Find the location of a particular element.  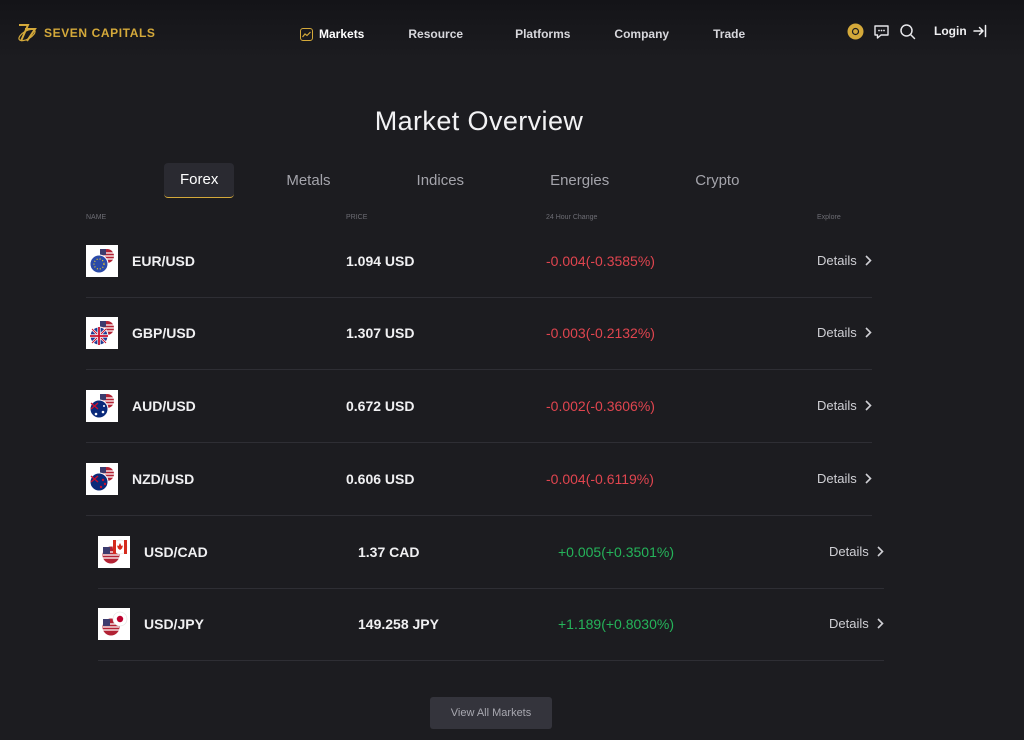

markets-chart-icon is located at coordinates (306, 34).